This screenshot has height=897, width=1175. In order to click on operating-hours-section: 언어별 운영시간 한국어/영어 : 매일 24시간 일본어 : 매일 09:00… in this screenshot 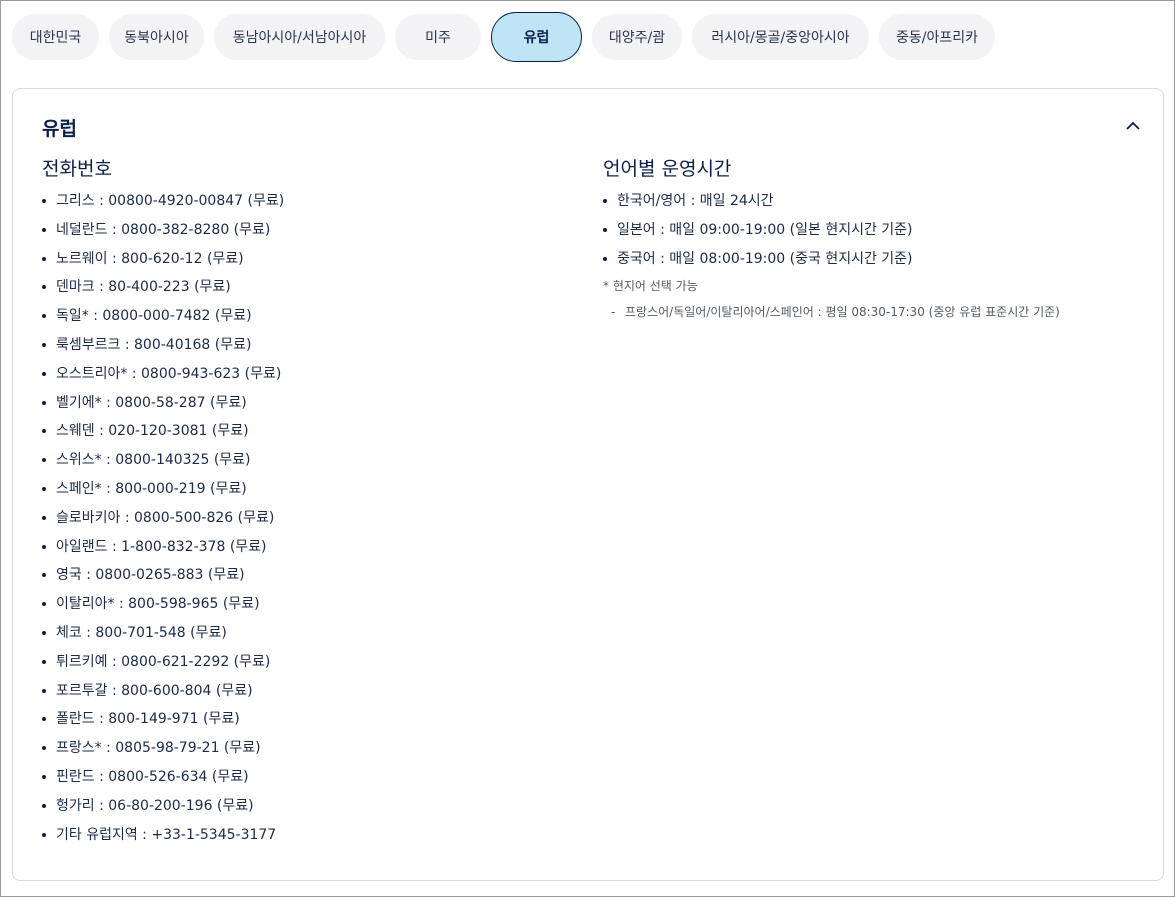, I will do `click(873, 239)`.